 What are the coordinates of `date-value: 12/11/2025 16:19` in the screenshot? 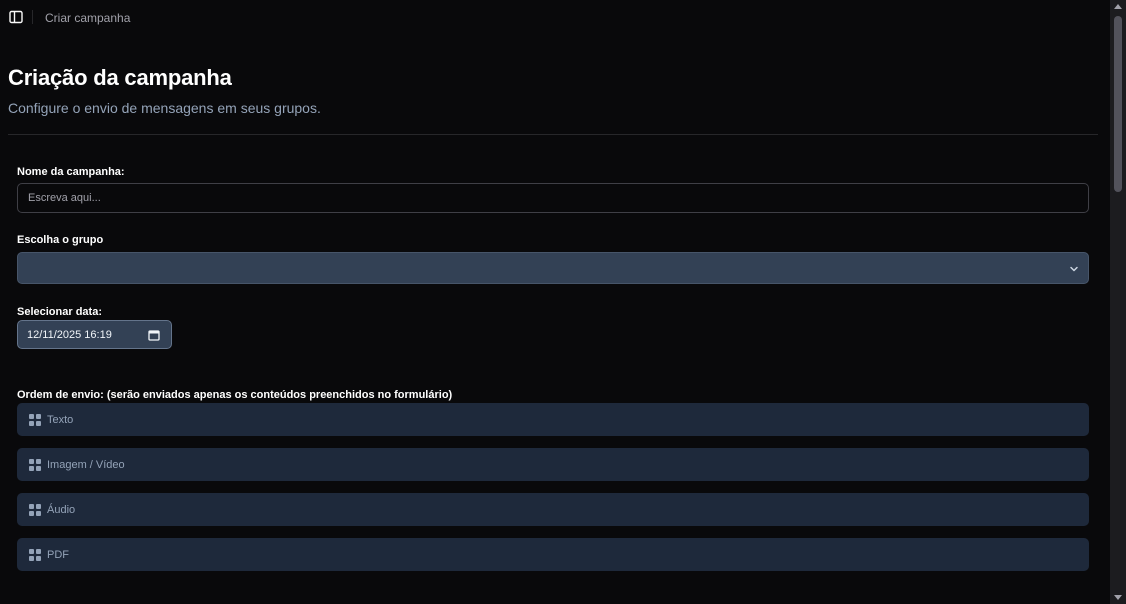 It's located at (69, 334).